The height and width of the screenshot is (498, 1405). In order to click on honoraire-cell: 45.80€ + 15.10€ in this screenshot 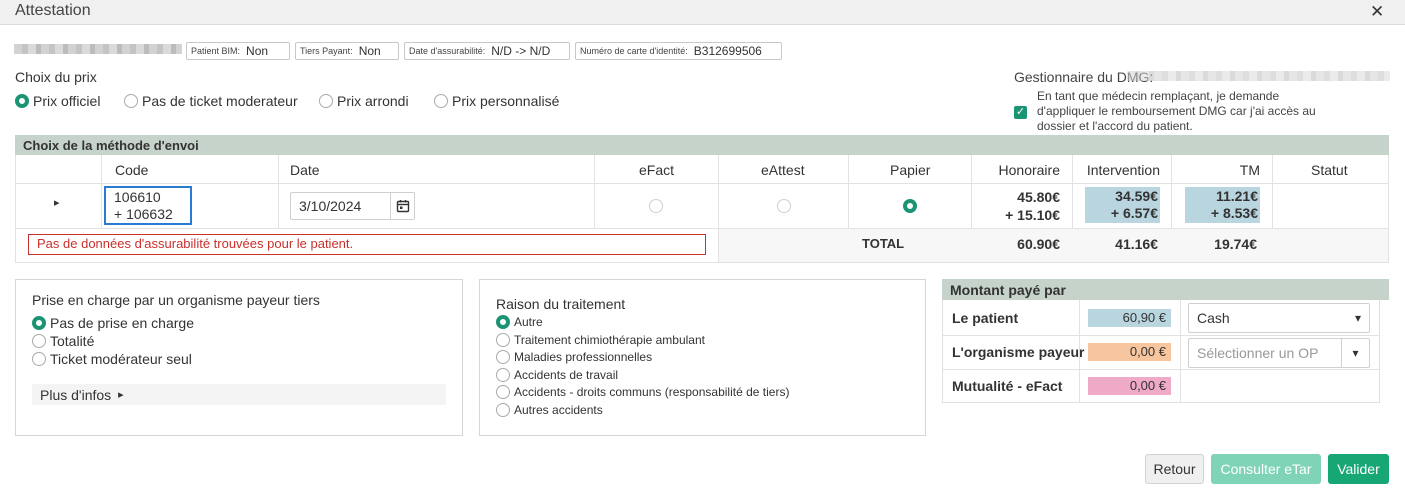, I will do `click(1032, 206)`.